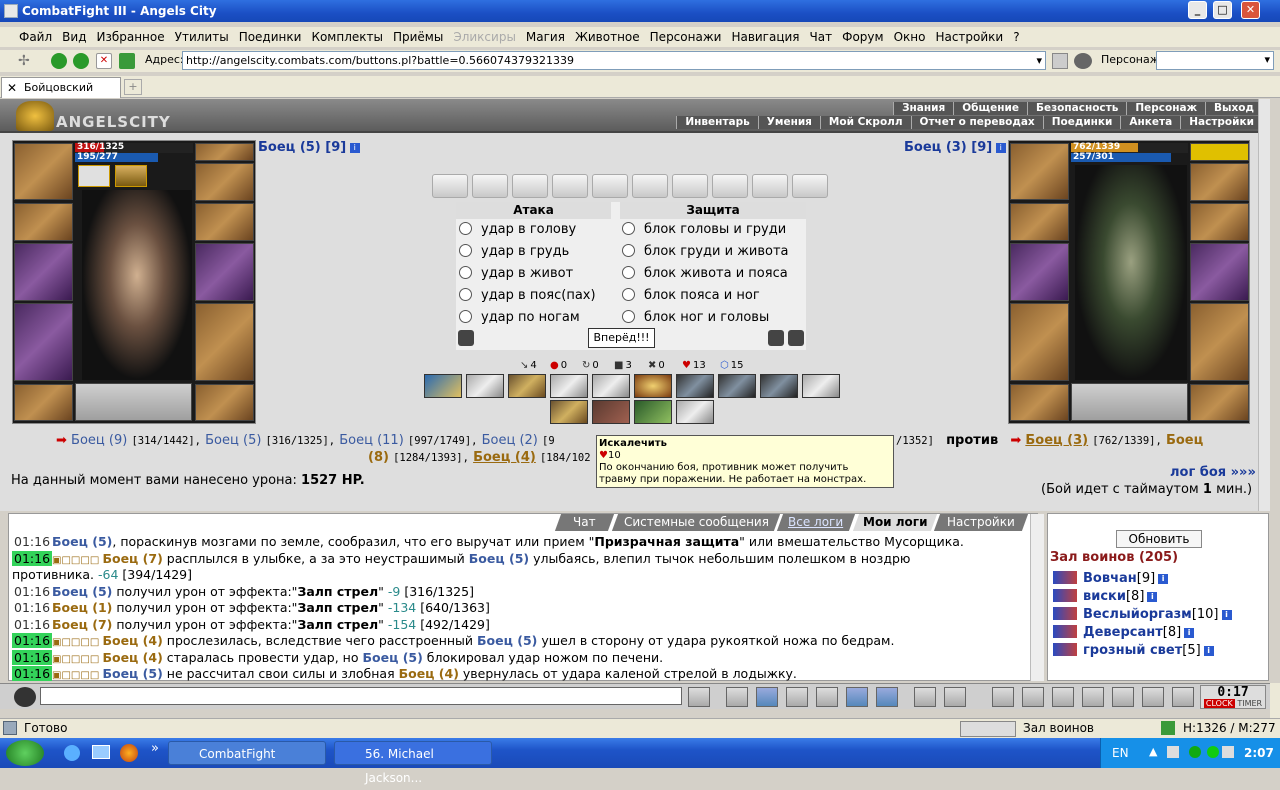 The height and width of the screenshot is (790, 1280). Describe the element at coordinates (130, 37) in the screenshot. I see `menu-item: Избранное` at that location.